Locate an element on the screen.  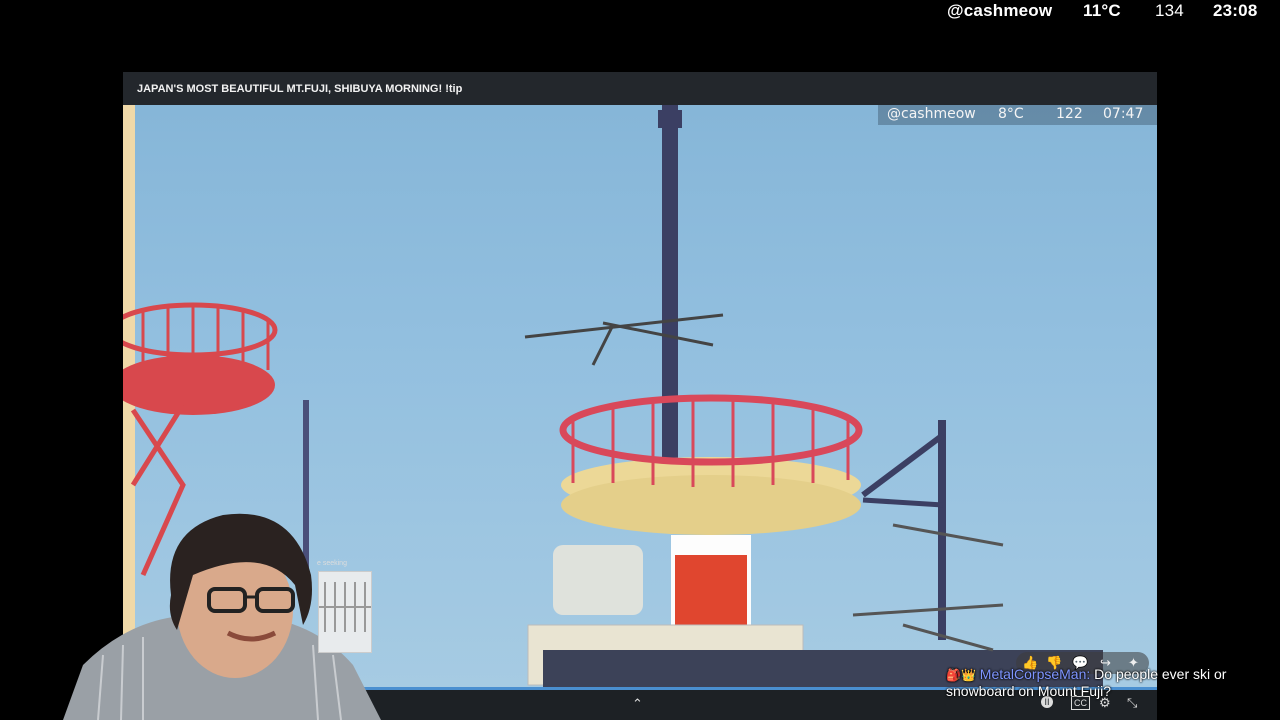
thumbnail-label: e seeking is located at coordinates (332, 563).